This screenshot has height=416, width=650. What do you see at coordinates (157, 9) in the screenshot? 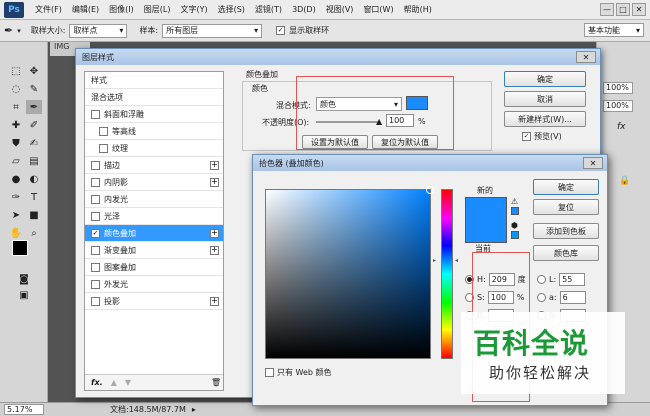
I see `menu-layer: 图层(L)` at bounding box center [157, 9].